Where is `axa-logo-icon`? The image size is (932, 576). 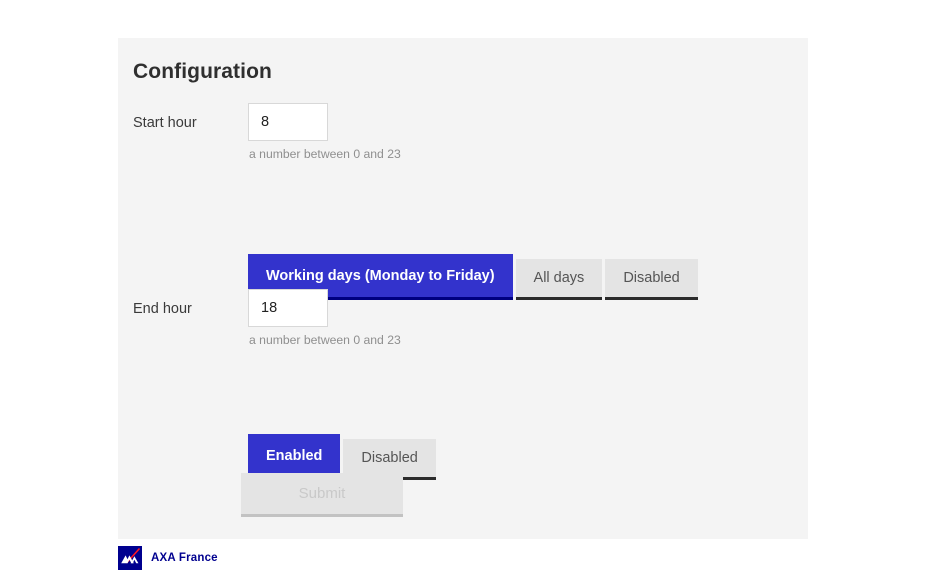
axa-logo-icon is located at coordinates (130, 558).